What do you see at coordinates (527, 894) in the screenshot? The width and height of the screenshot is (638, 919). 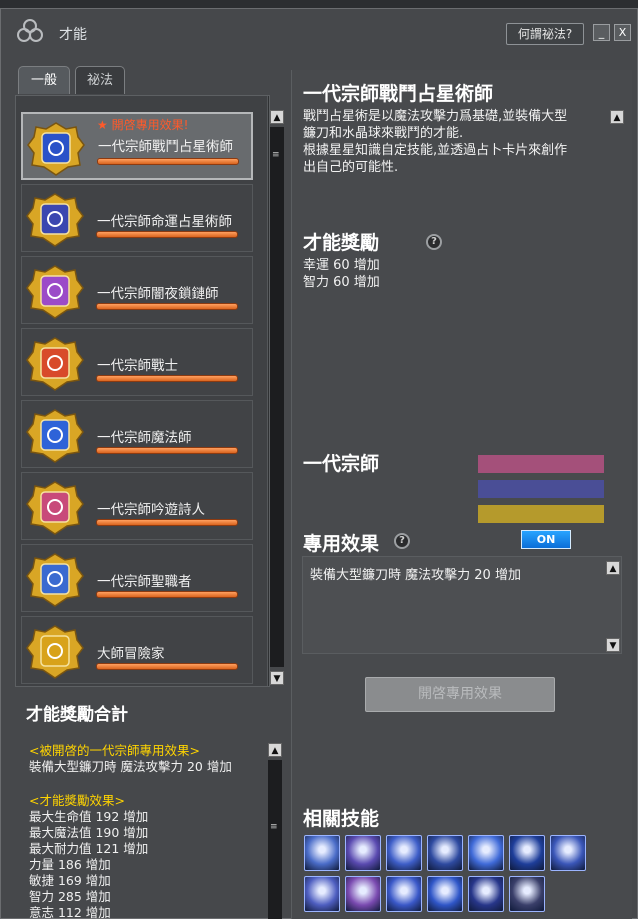 I see `statue-icon` at bounding box center [527, 894].